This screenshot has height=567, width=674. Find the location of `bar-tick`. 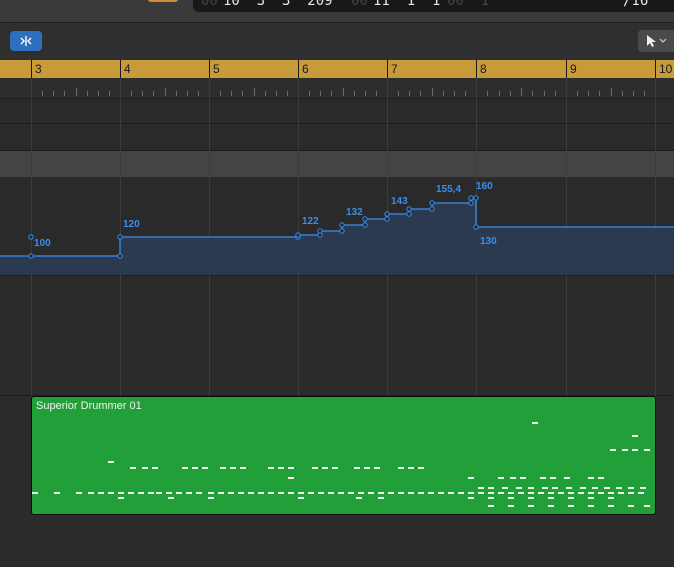

bar-tick is located at coordinates (209, 69).